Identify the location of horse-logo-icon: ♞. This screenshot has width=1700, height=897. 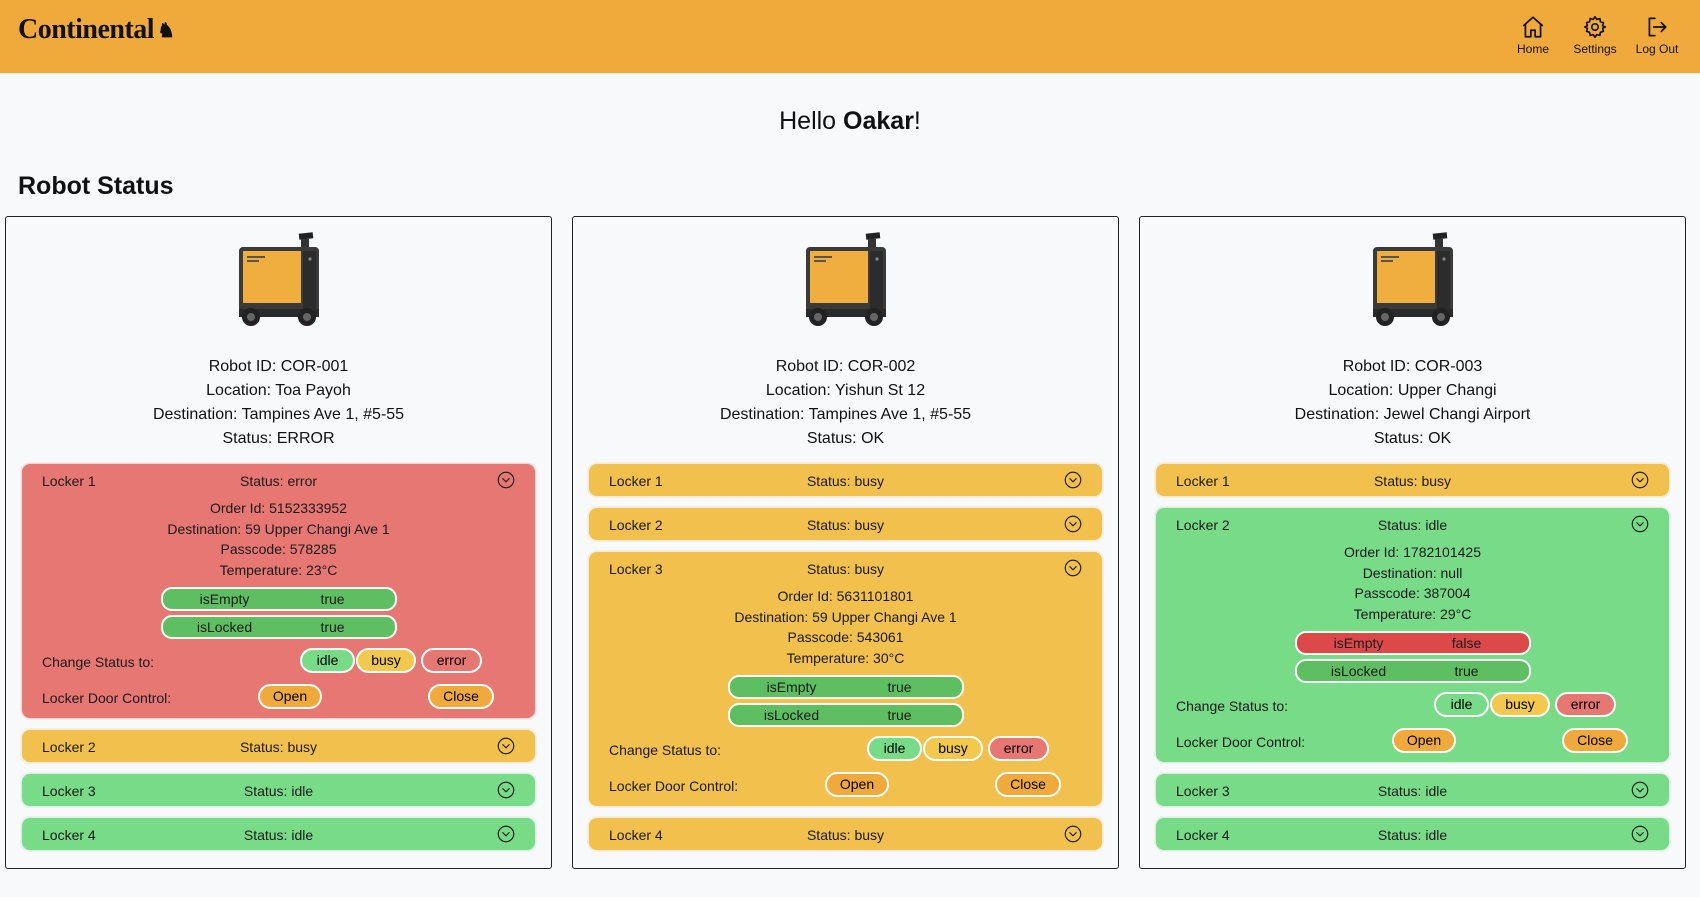
(166, 30).